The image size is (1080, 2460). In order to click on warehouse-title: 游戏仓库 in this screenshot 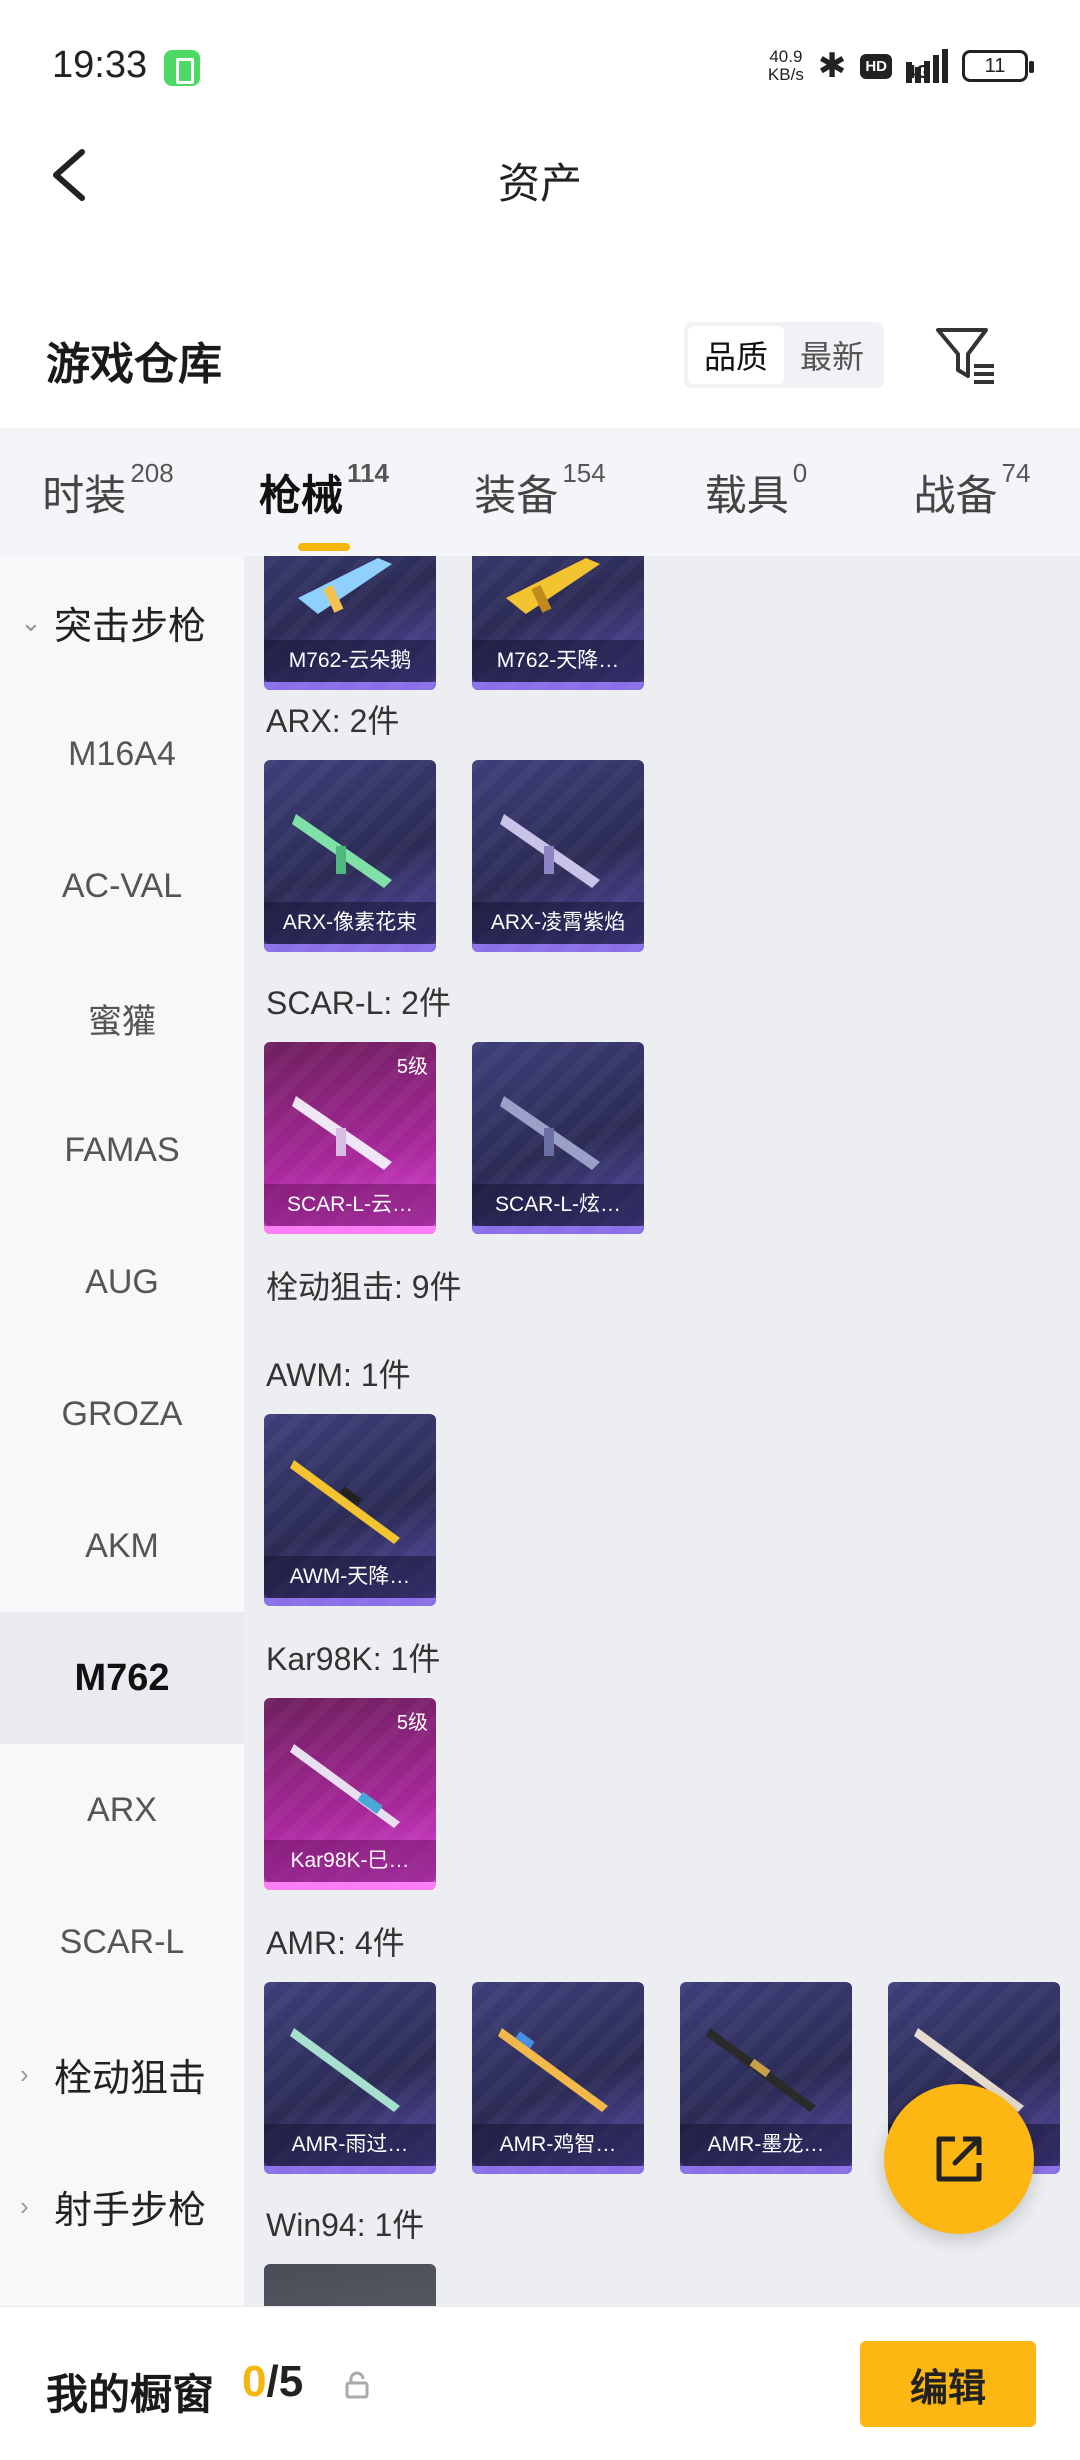, I will do `click(134, 364)`.